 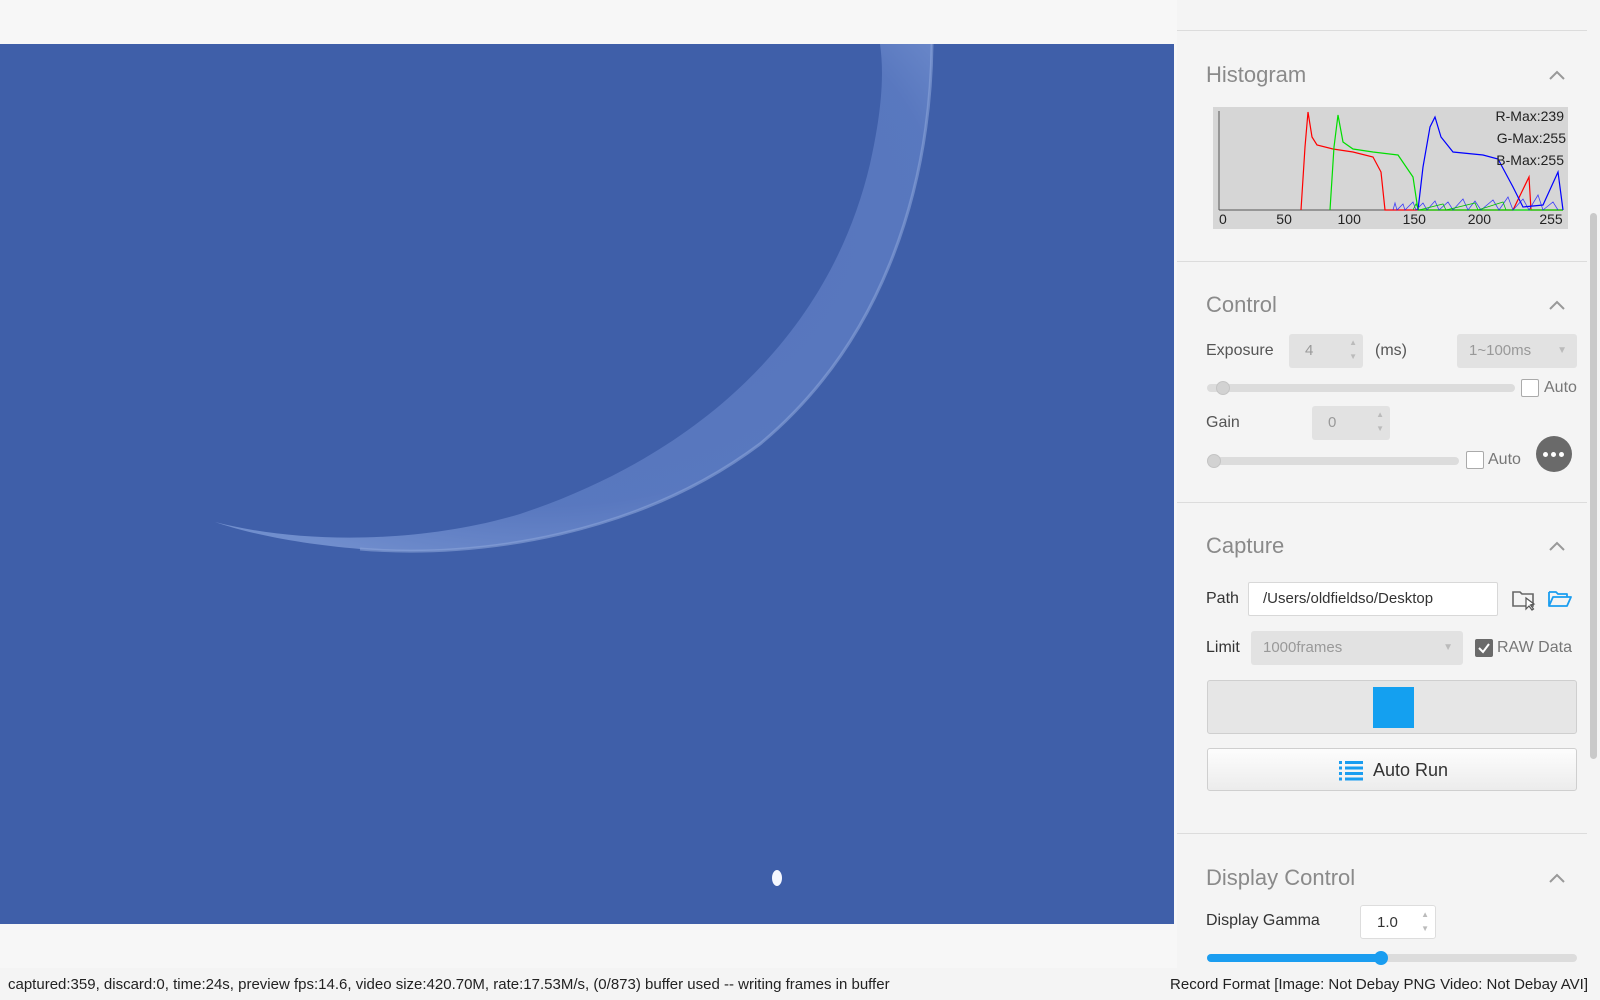 I want to click on histogram-x-tick-label: 0, so click(x=1223, y=219).